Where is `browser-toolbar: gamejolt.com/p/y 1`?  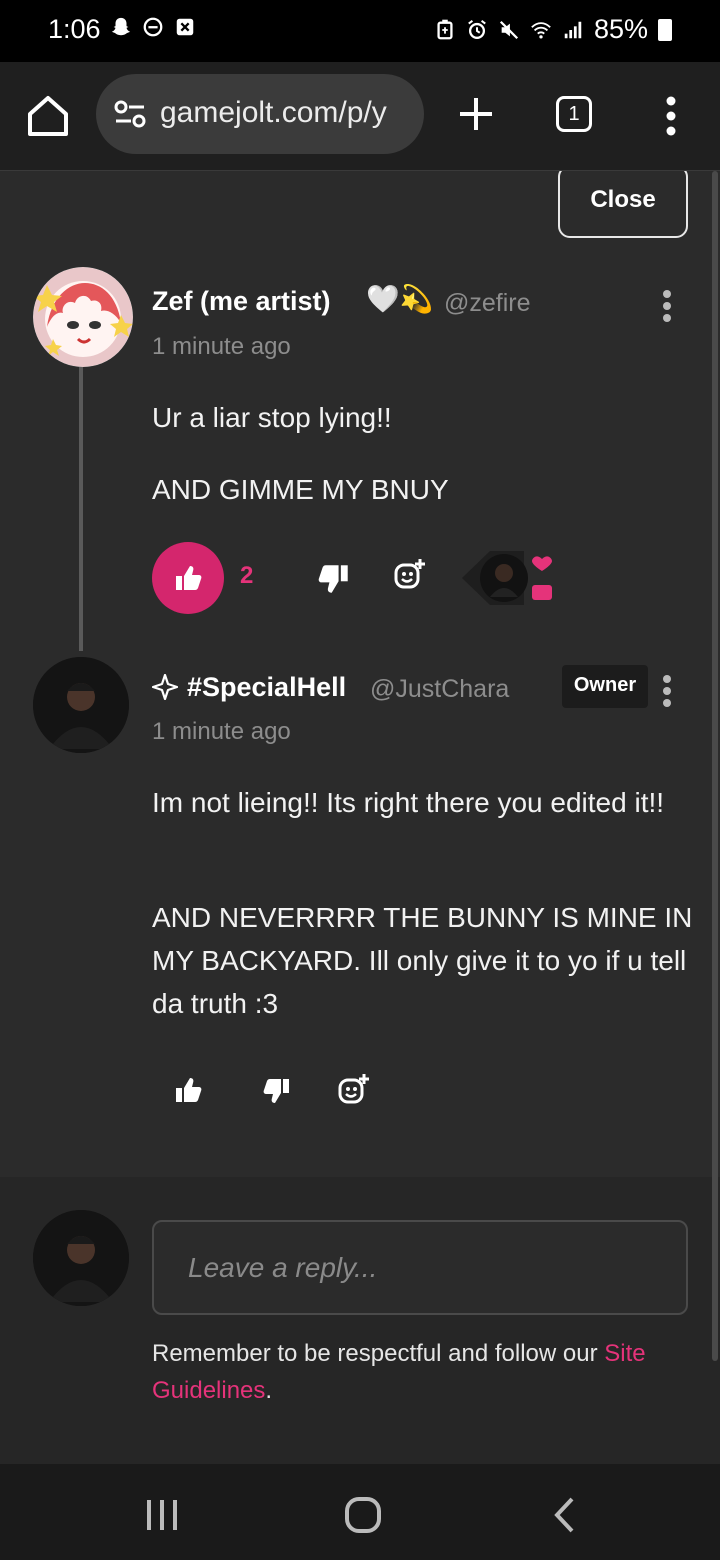 browser-toolbar: gamejolt.com/p/y 1 is located at coordinates (360, 116).